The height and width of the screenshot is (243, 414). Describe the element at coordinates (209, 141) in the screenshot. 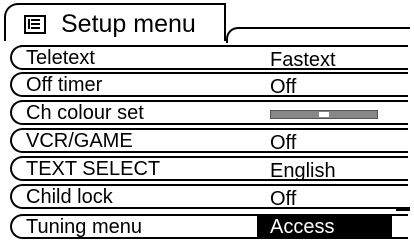

I see `menu-item-vcr-game: VCR/GAME Off` at that location.